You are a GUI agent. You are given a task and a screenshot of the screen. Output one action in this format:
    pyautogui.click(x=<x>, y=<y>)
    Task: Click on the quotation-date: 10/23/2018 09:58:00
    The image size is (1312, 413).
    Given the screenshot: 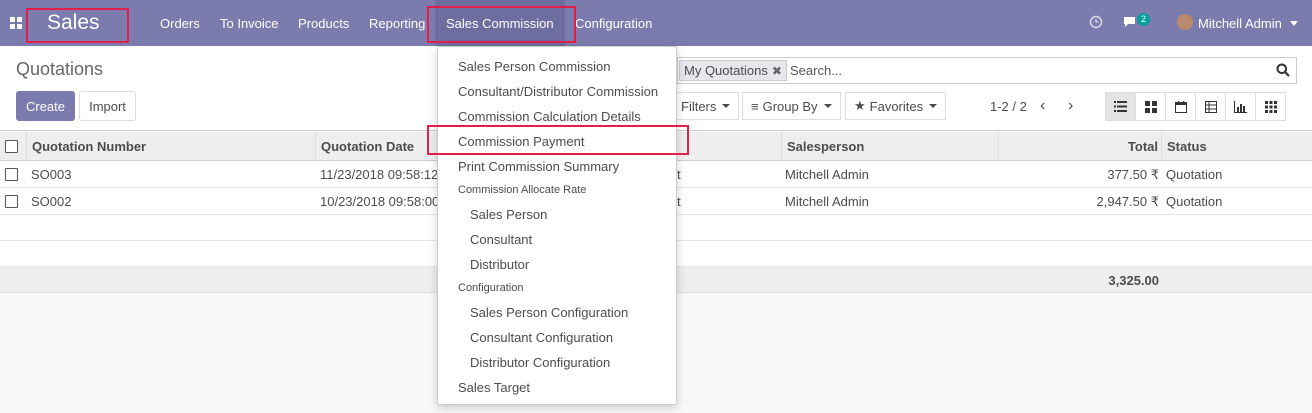 What is the action you would take?
    pyautogui.click(x=380, y=201)
    